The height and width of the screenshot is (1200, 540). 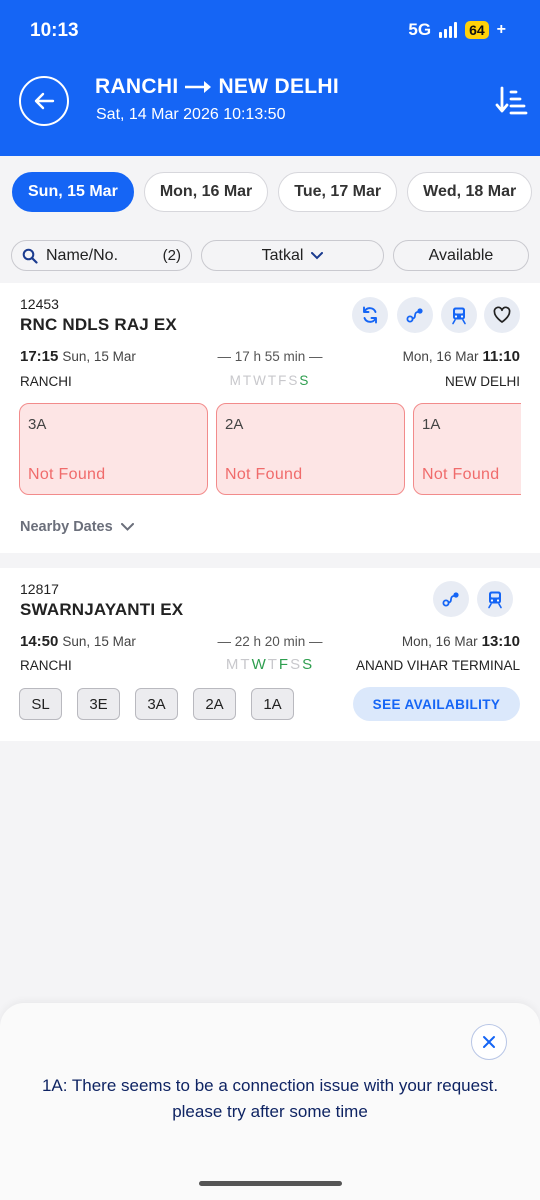 What do you see at coordinates (246, 664) in the screenshot?
I see `day-tue: T` at bounding box center [246, 664].